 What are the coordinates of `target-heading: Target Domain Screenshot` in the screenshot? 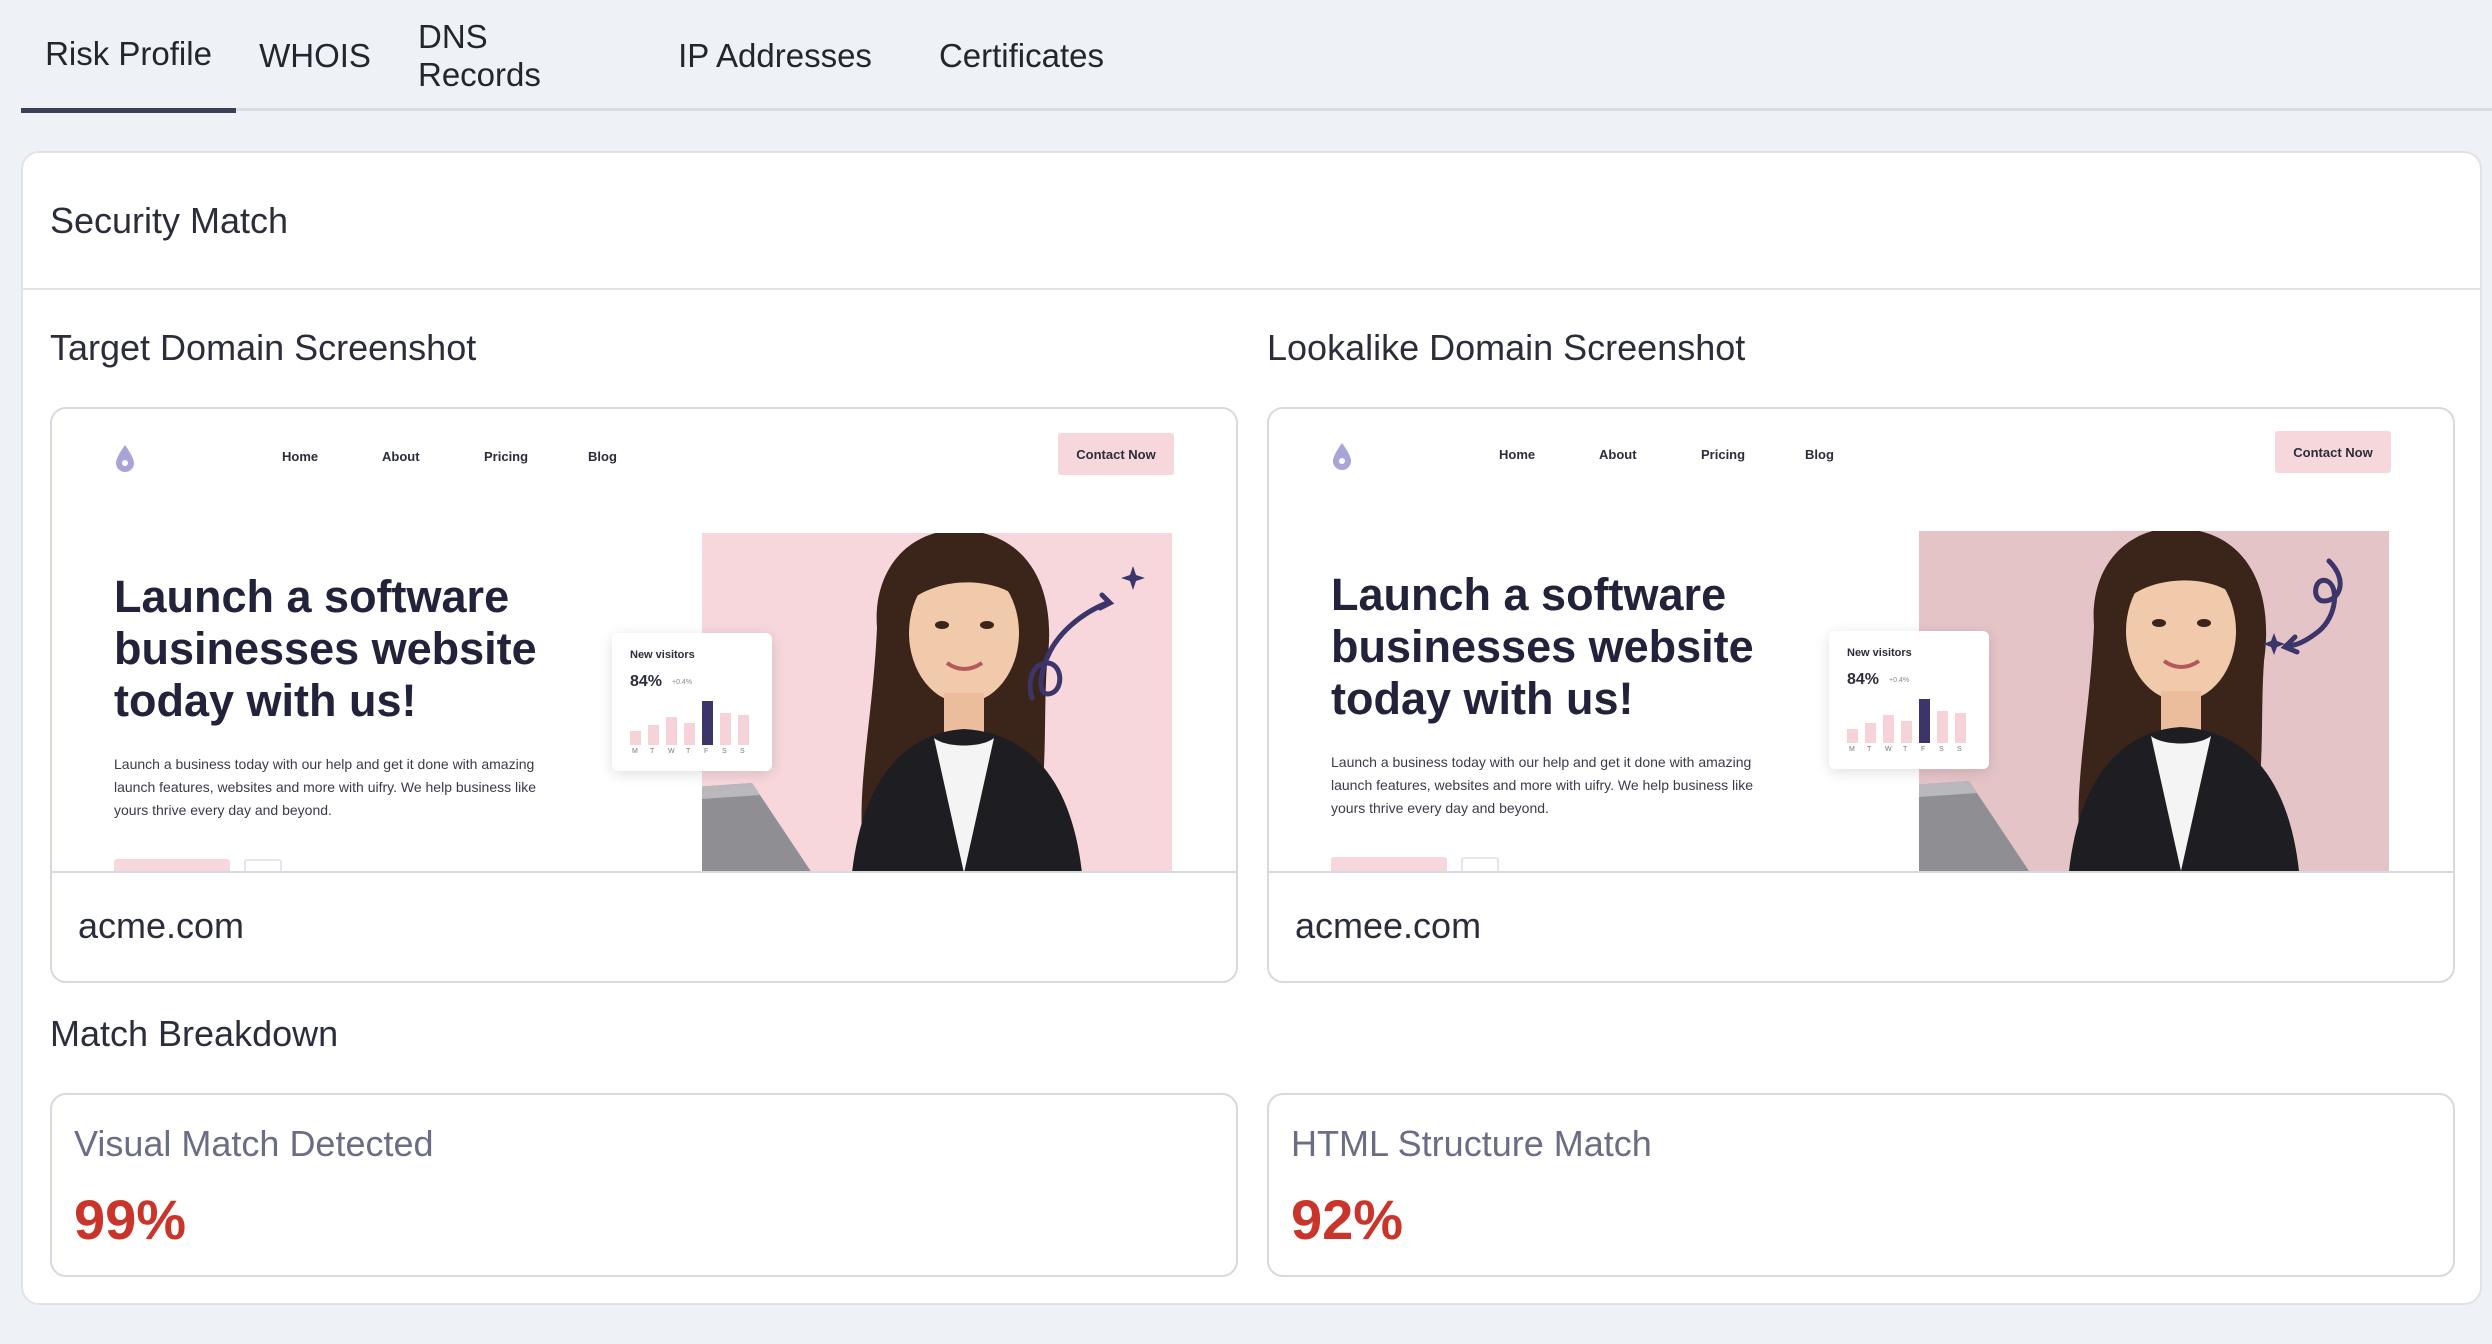 It's located at (263, 347).